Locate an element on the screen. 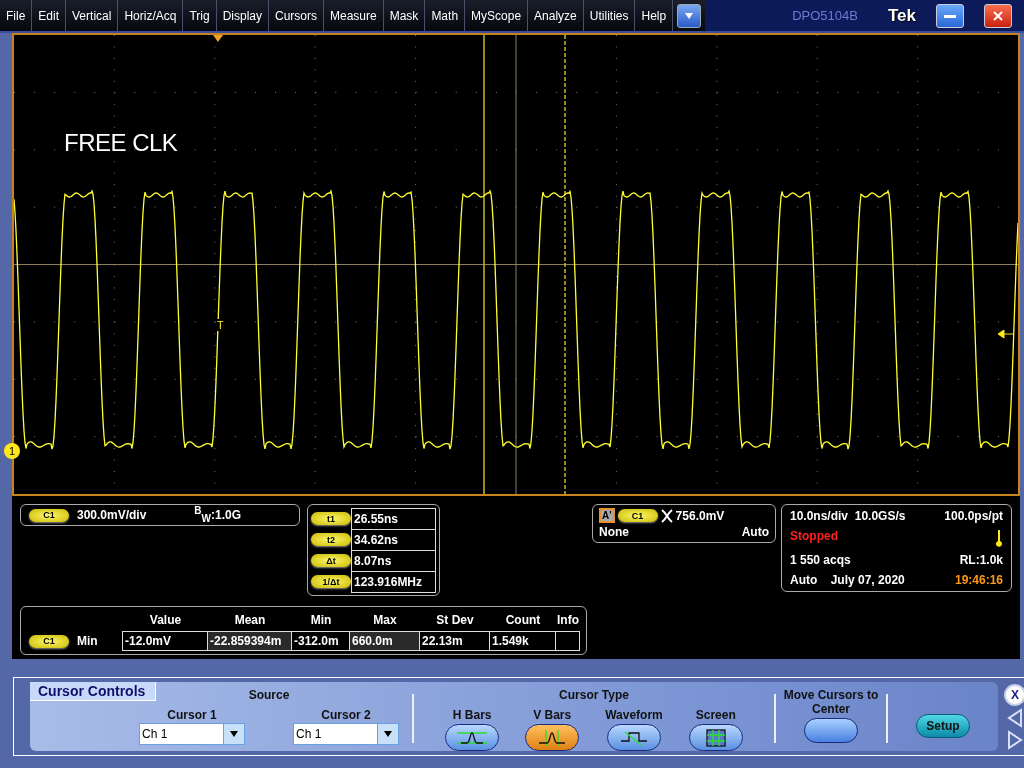 The image size is (1024, 768). field-label: Cursor 2 is located at coordinates (346, 715).